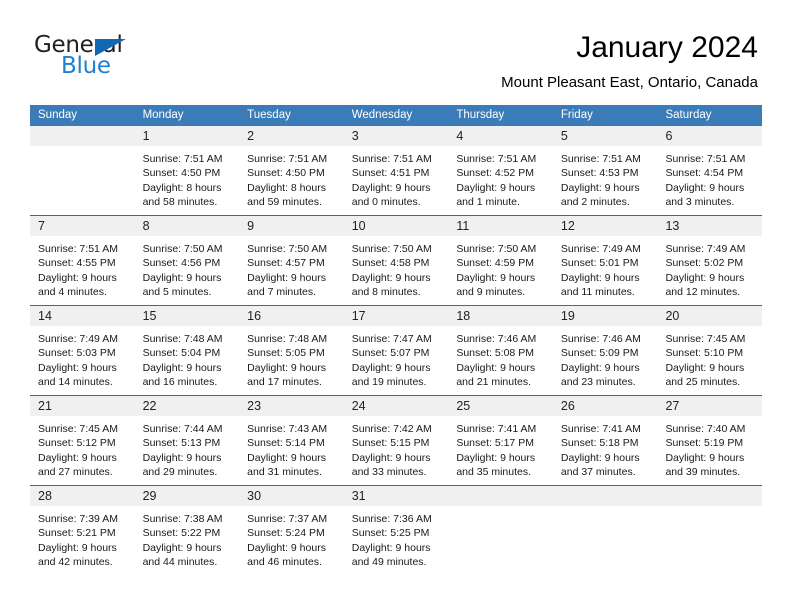 The width and height of the screenshot is (792, 612). What do you see at coordinates (181, 443) in the screenshot?
I see `sunset-text: Sunset: 5:13 PM` at bounding box center [181, 443].